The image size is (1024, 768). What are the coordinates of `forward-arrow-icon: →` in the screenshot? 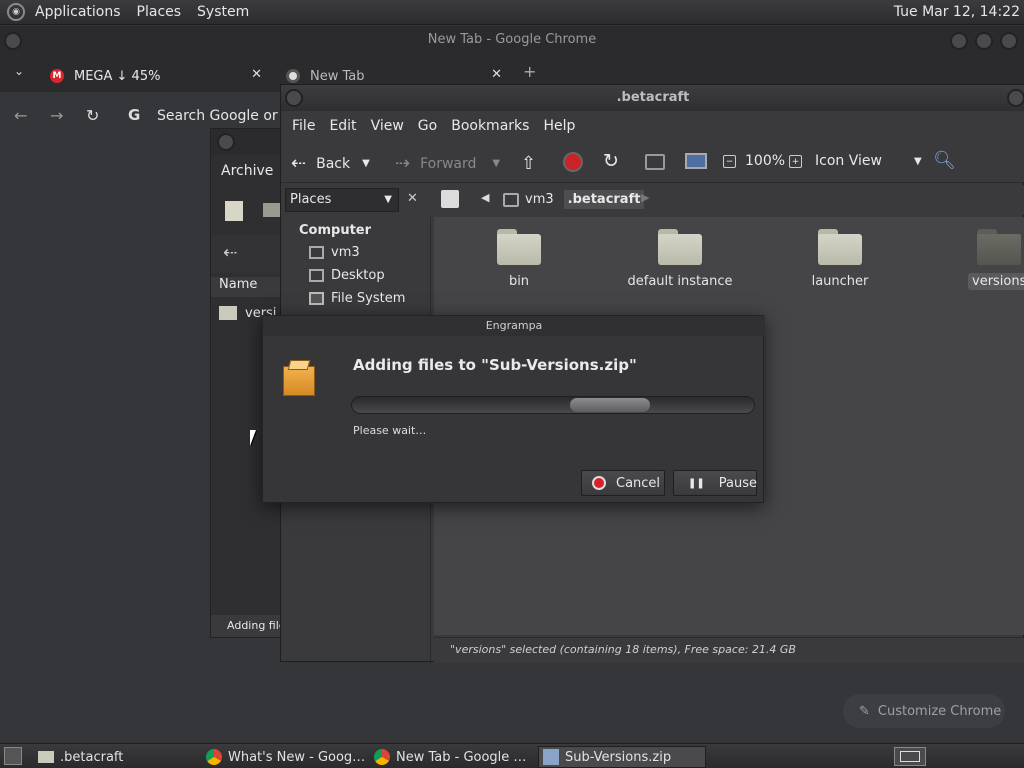 It's located at (56, 115).